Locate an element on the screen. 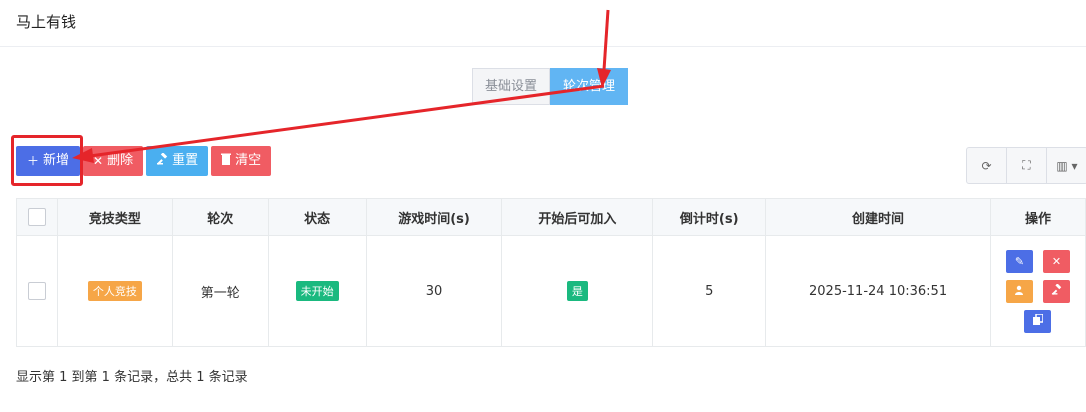 The height and width of the screenshot is (412, 1086). tab-round-management: 轮次管理 is located at coordinates (589, 86).